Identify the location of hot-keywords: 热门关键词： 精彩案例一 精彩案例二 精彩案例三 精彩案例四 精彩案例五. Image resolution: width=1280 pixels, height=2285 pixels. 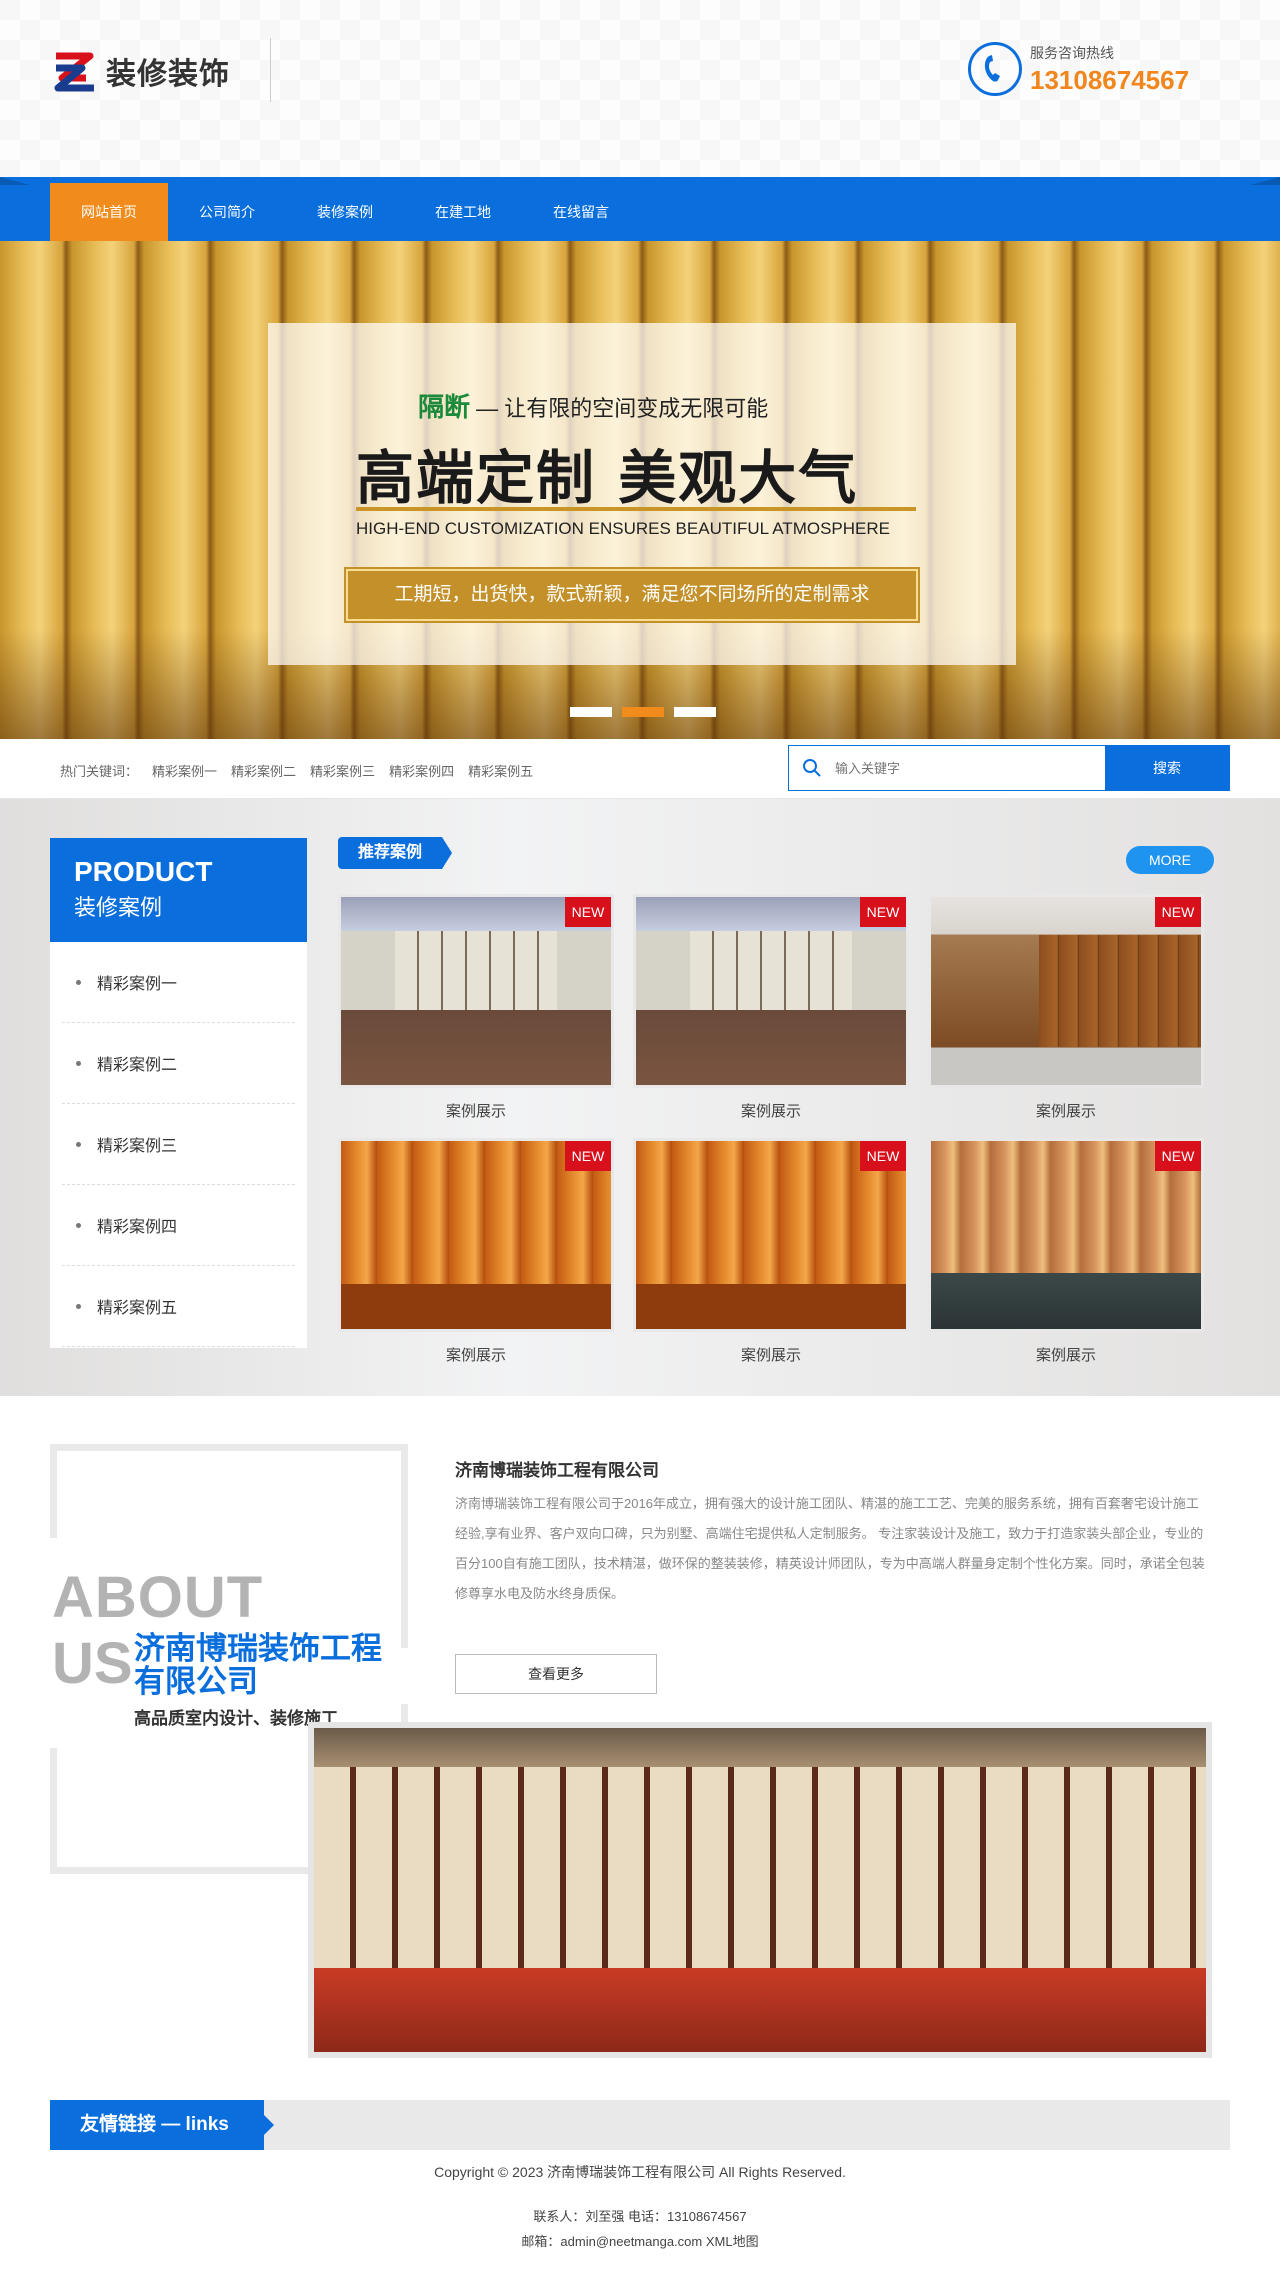
(296, 770).